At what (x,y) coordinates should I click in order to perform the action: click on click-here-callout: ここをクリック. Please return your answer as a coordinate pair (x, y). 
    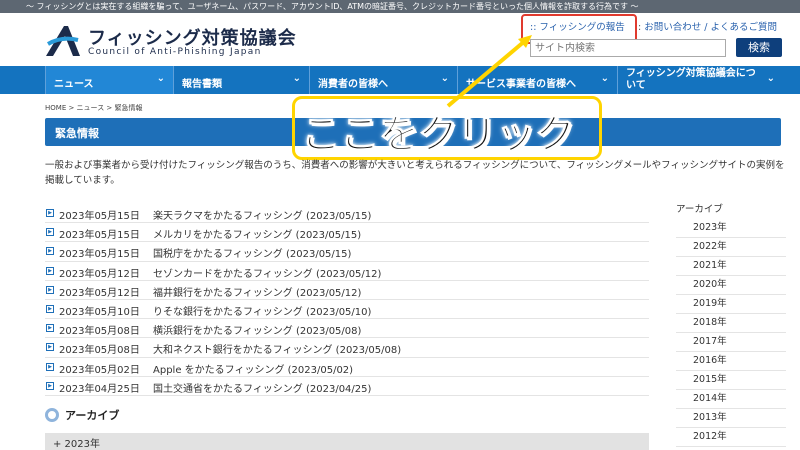
    Looking at the image, I should click on (447, 128).